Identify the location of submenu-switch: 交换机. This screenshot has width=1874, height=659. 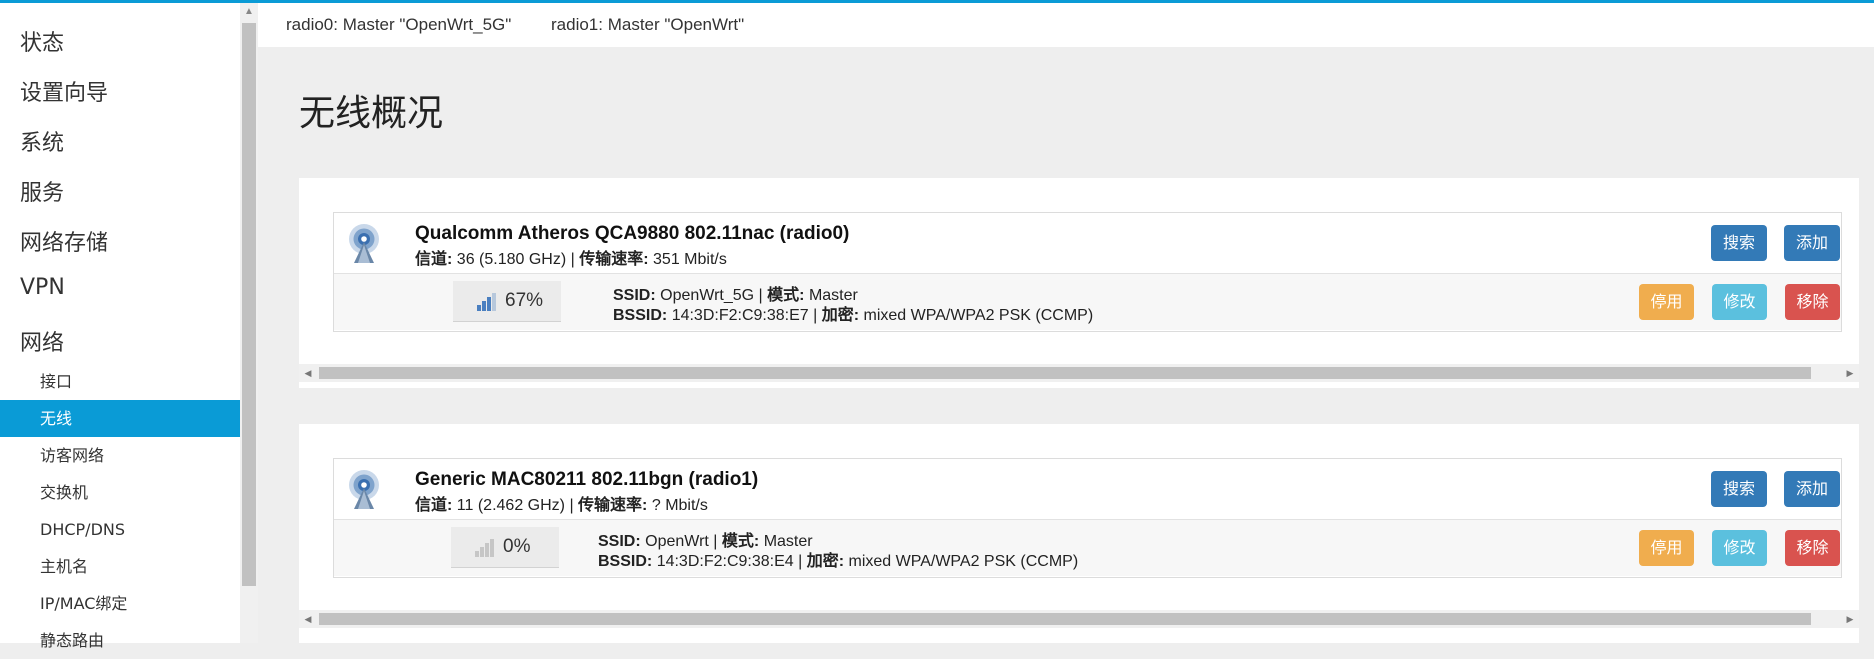
(120, 492).